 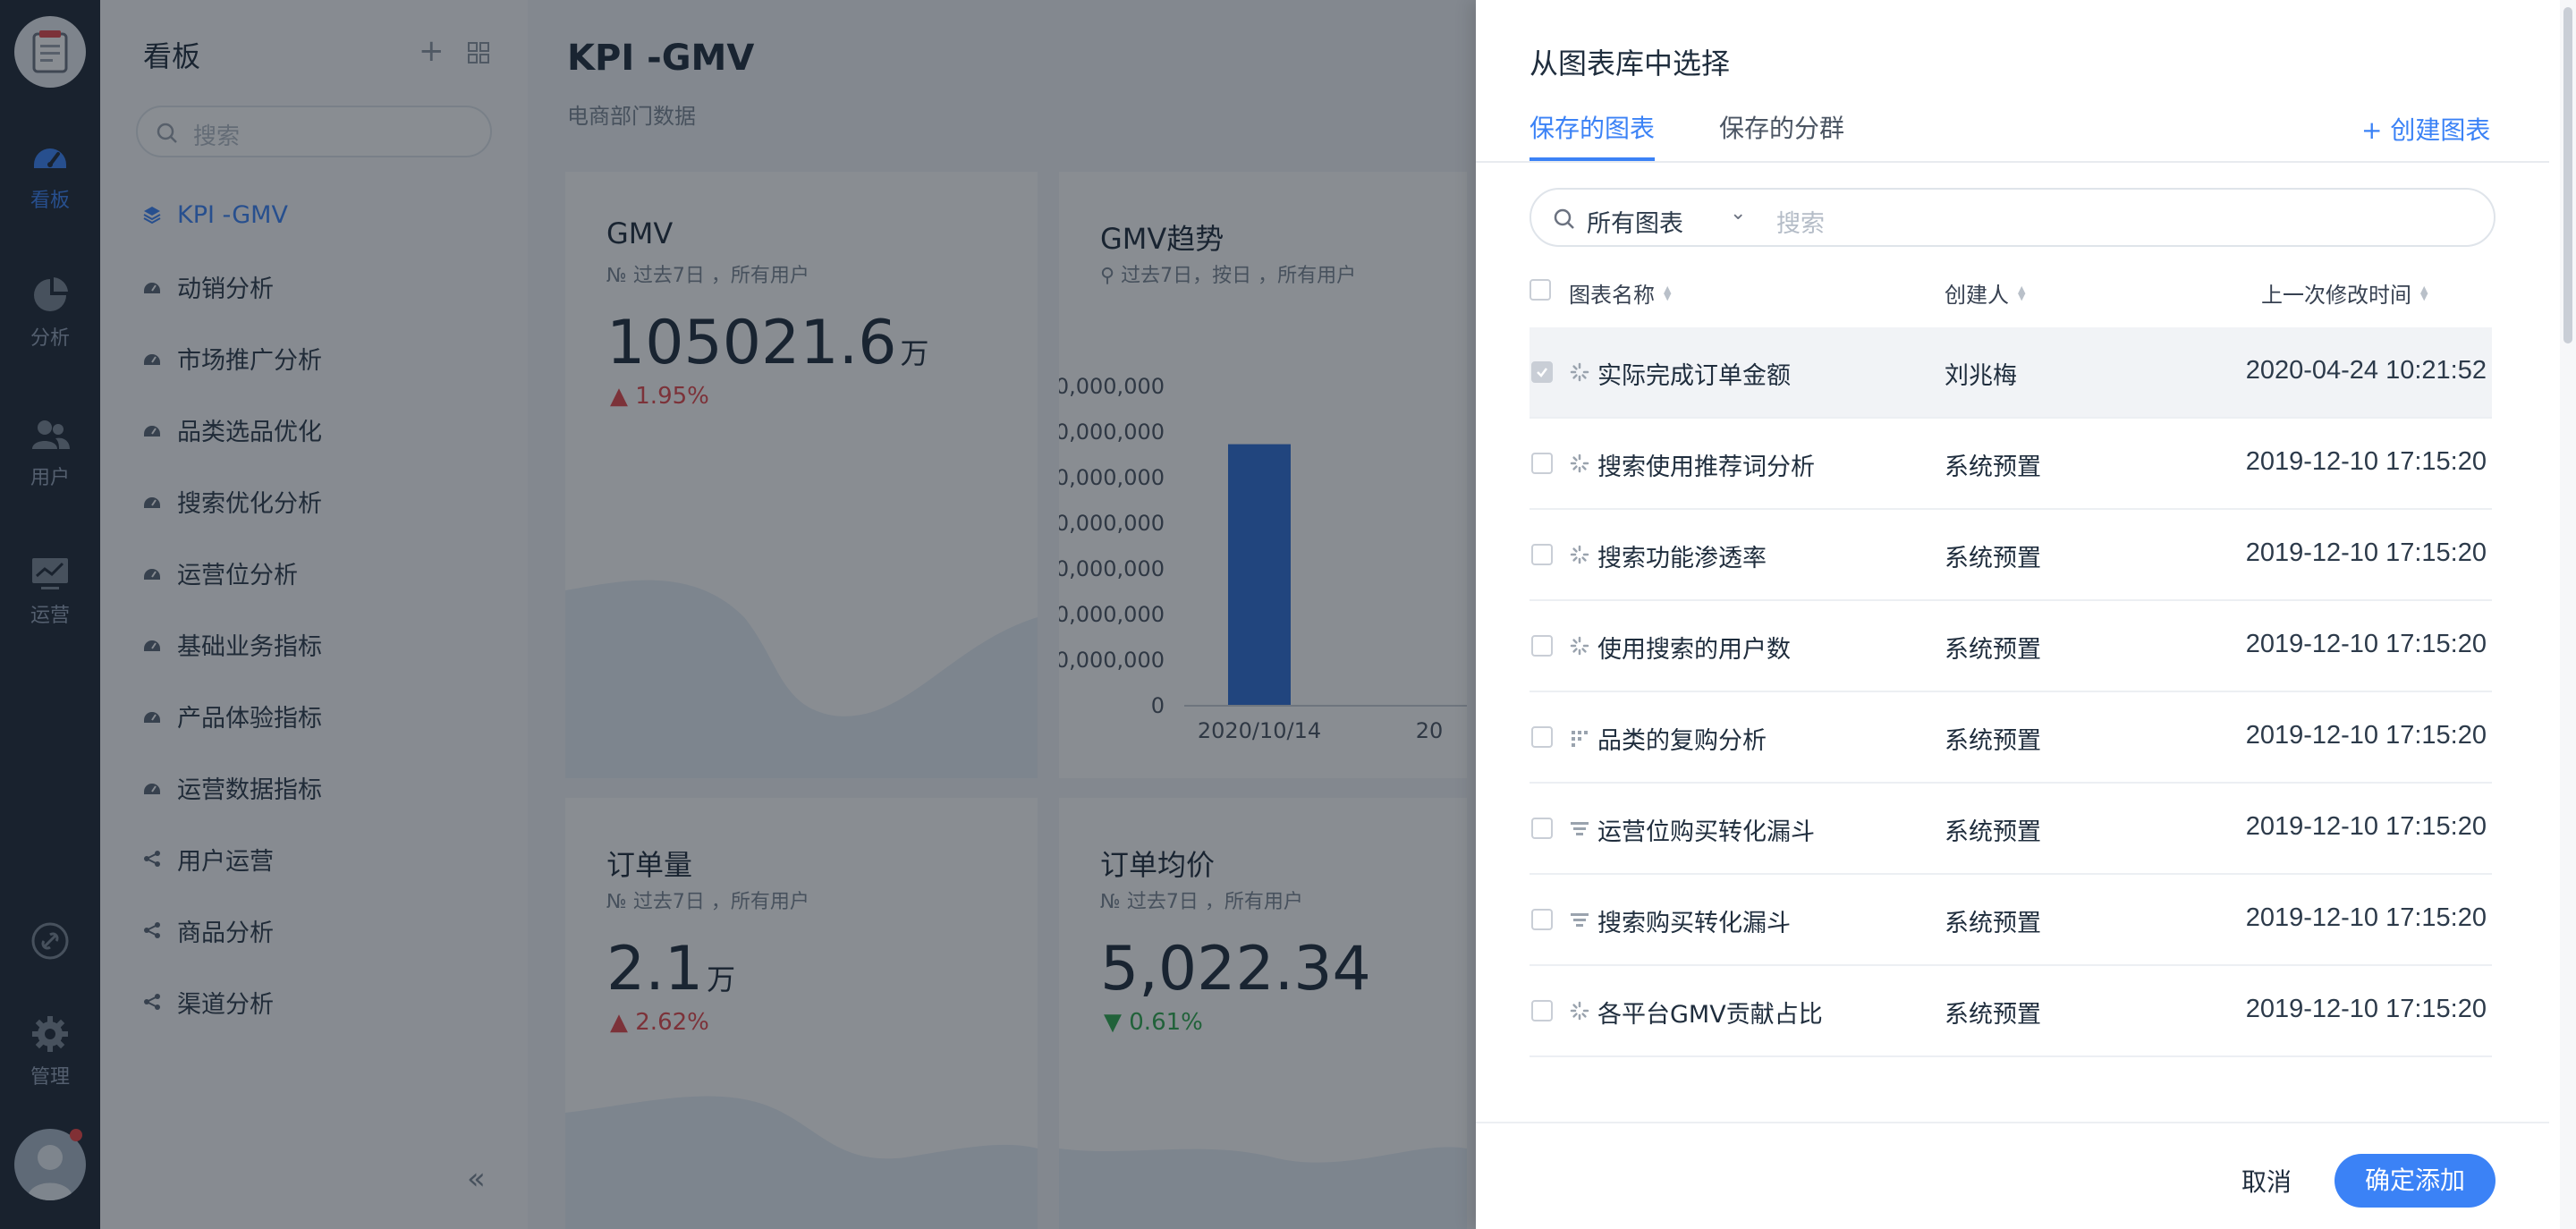 I want to click on table-header: 图表名称 ▲ ▼ 创建人 ▲ ▼ 上一次修改时间 ▲ ▼, so click(x=2011, y=291).